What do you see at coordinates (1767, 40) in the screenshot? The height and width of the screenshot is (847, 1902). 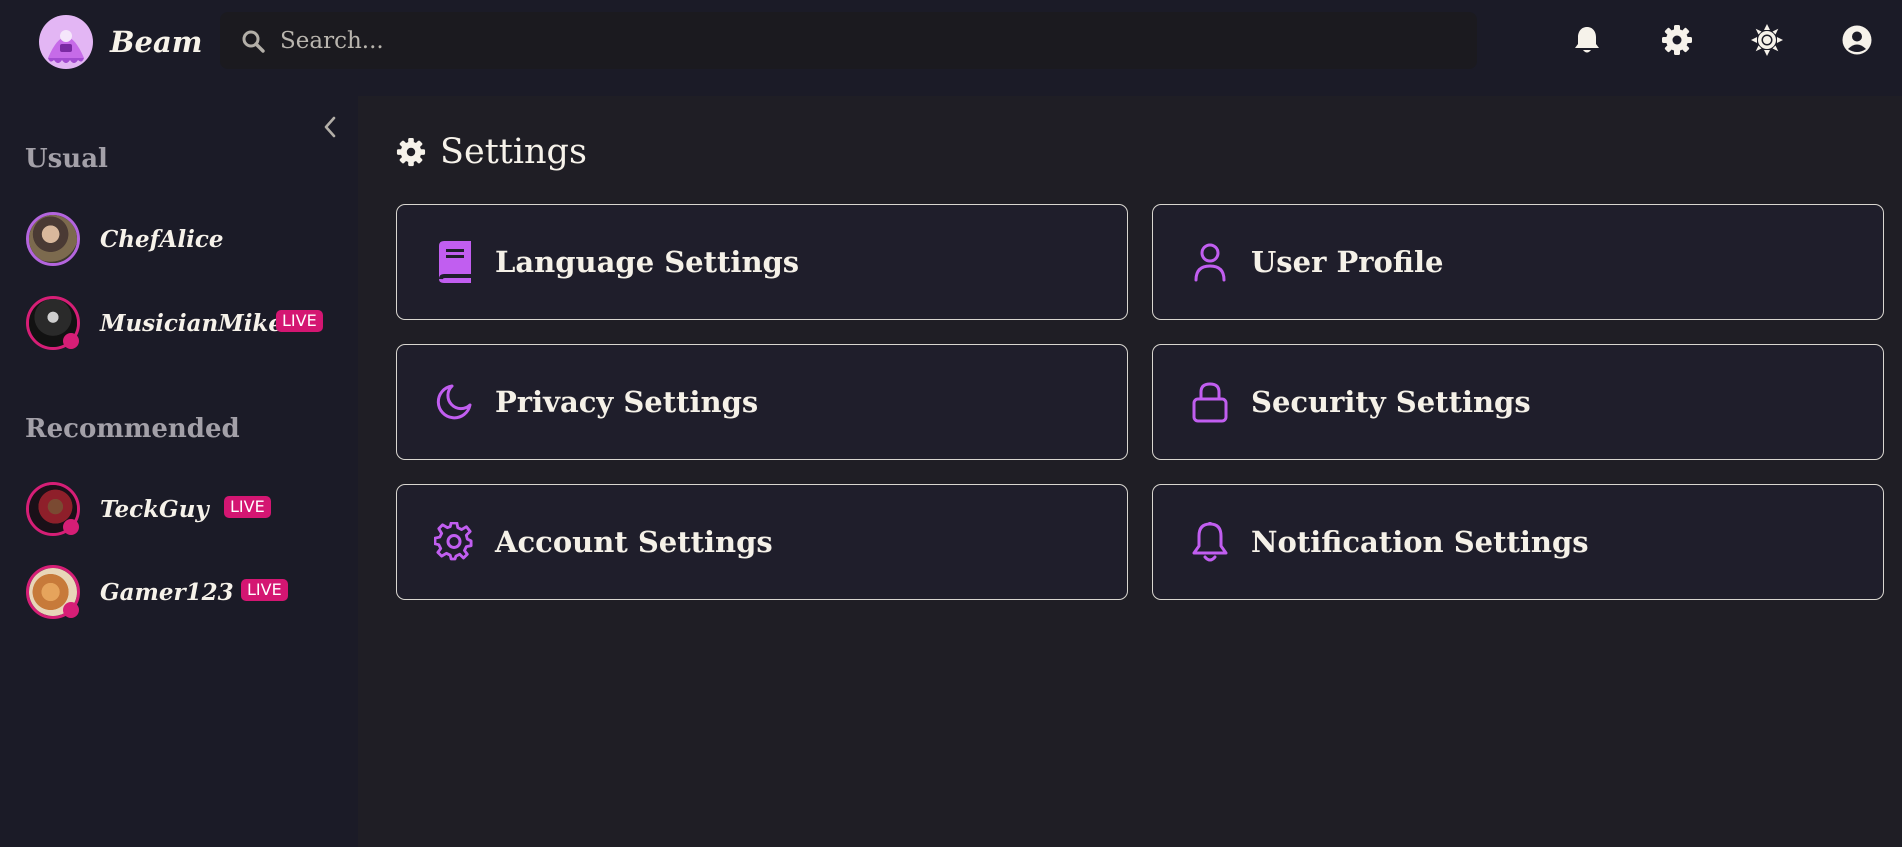 I see `sun-icon` at bounding box center [1767, 40].